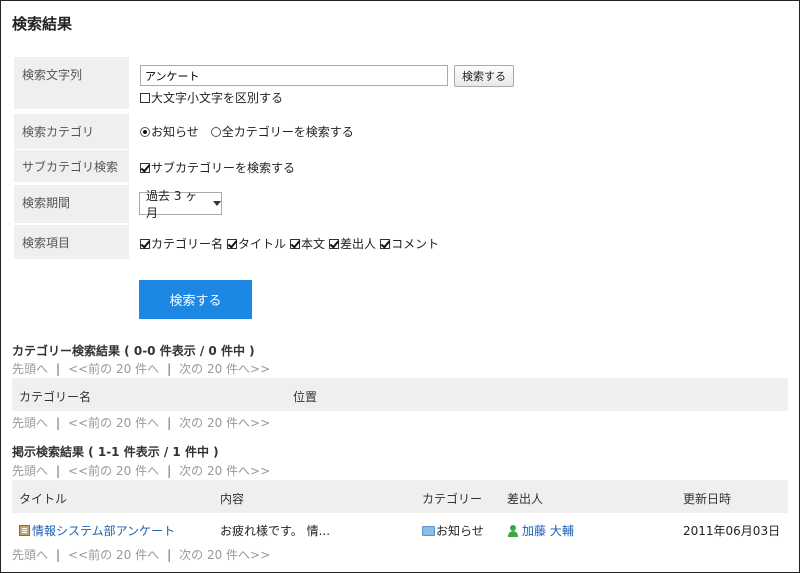 This screenshot has width=800, height=573. What do you see at coordinates (452, 499) in the screenshot?
I see `col-category: カテゴリー` at bounding box center [452, 499].